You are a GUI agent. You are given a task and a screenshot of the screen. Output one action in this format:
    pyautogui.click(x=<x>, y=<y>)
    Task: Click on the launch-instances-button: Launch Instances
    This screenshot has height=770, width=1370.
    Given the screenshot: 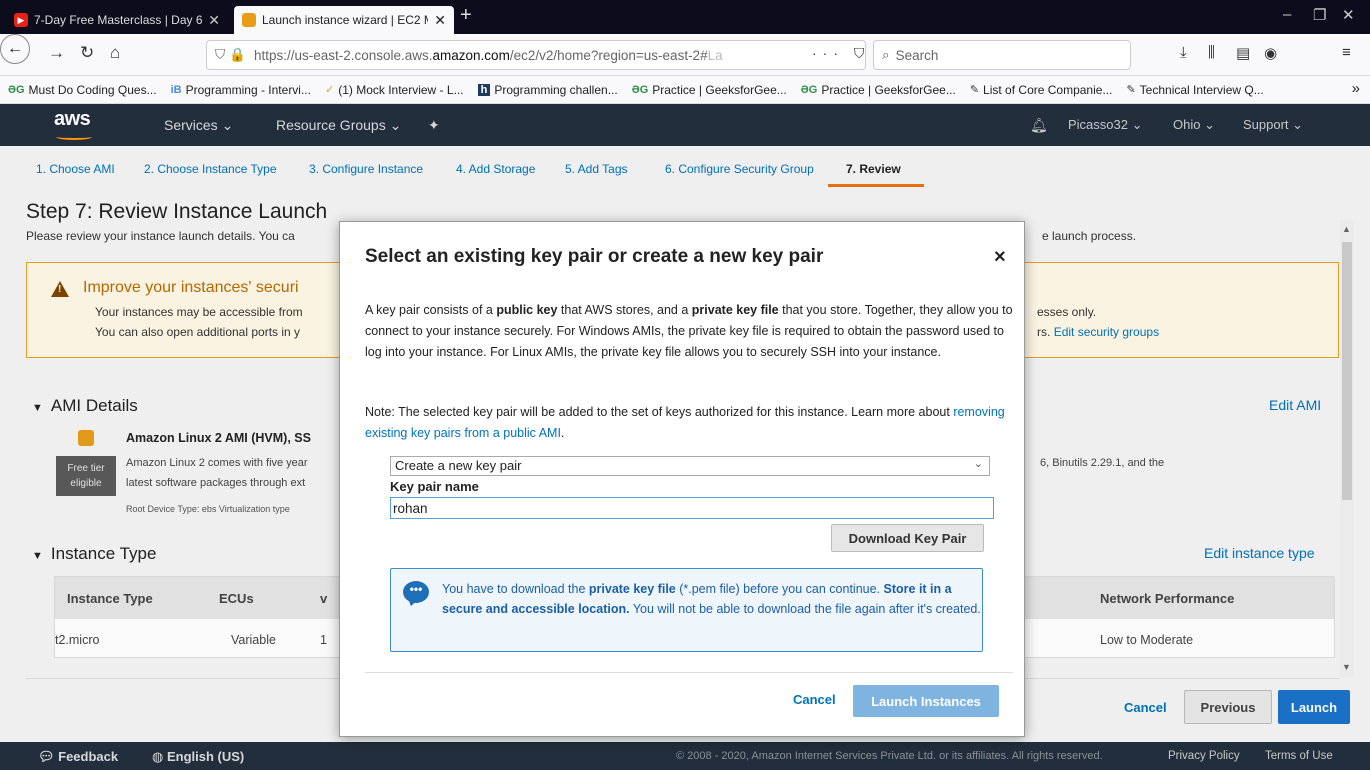 What is the action you would take?
    pyautogui.click(x=926, y=701)
    